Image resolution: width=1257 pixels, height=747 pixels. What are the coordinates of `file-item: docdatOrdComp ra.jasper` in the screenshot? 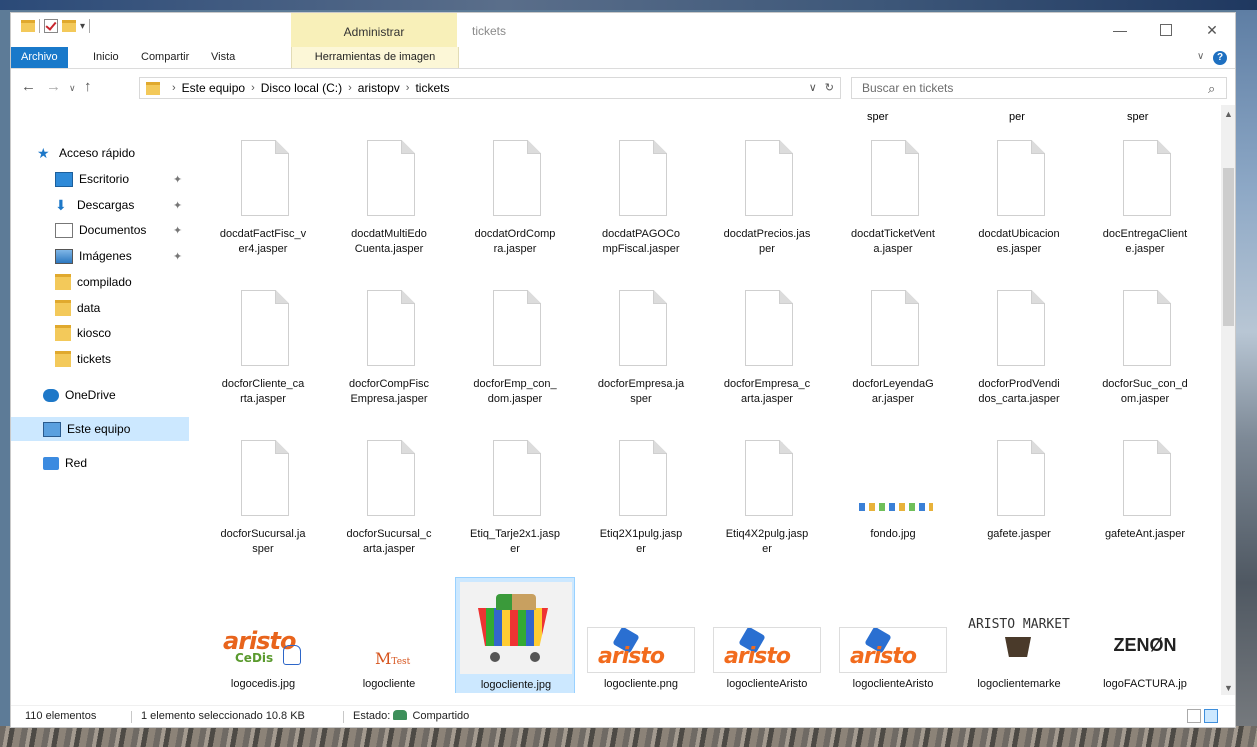 It's located at (515, 202).